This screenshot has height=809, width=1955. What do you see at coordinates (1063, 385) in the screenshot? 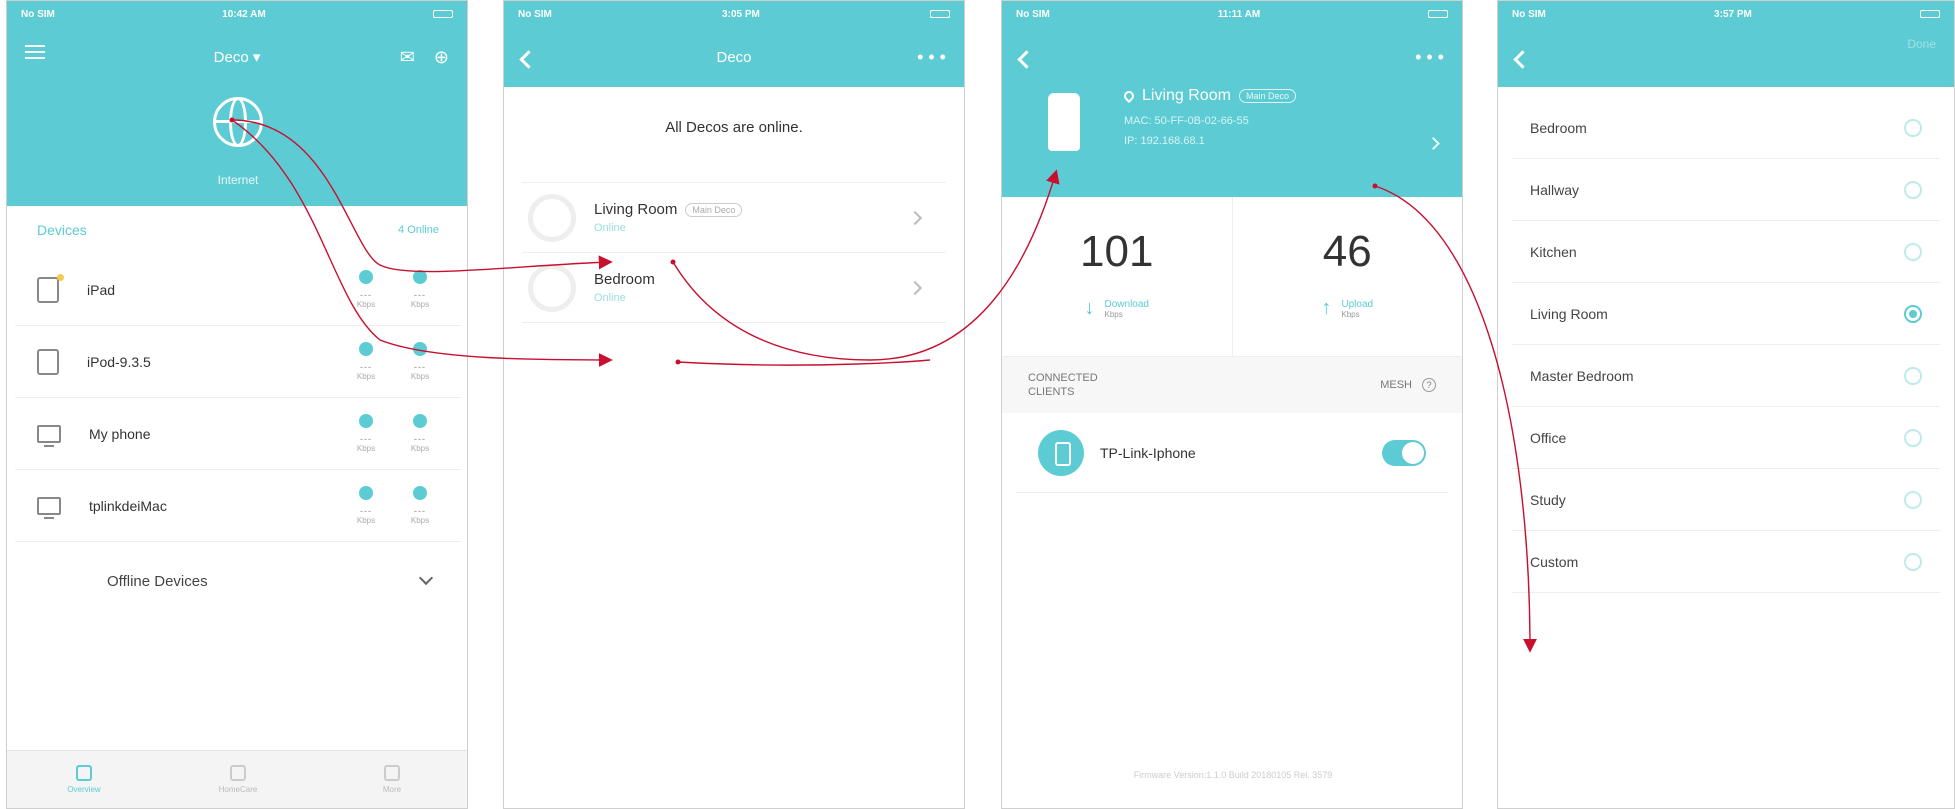
I see `connected-clients-label: CONNECTED CLIENTS` at bounding box center [1063, 385].